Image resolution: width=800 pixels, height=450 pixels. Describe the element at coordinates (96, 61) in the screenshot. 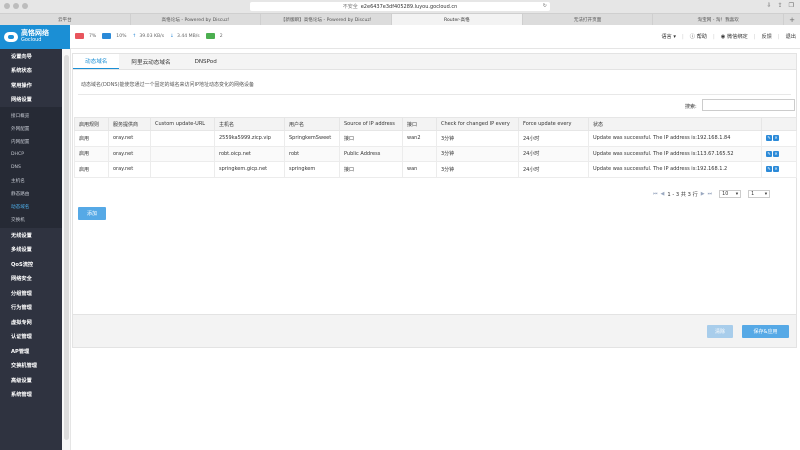

I see `tab-0: 动态域名` at that location.